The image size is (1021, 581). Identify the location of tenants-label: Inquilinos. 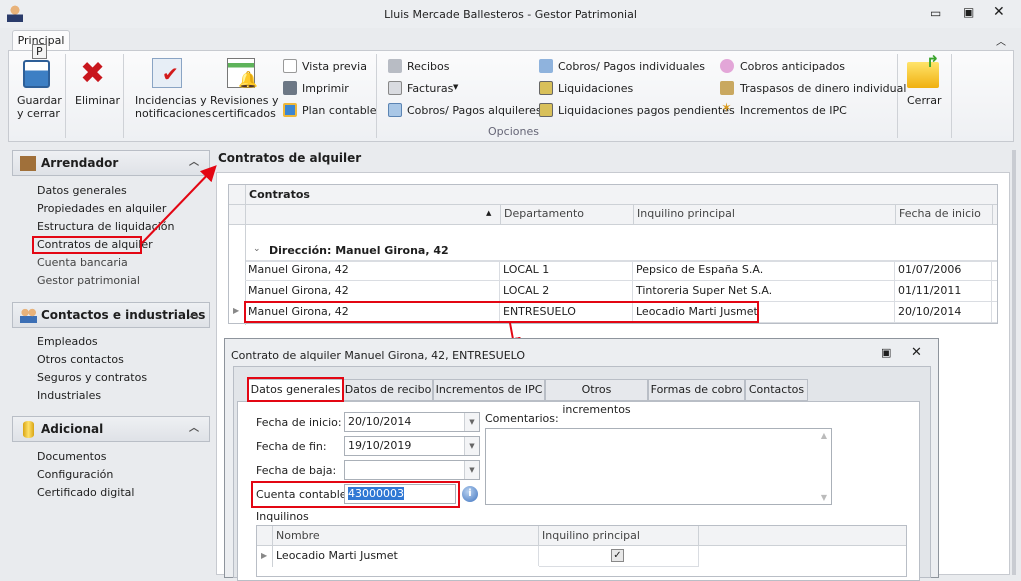
(282, 516).